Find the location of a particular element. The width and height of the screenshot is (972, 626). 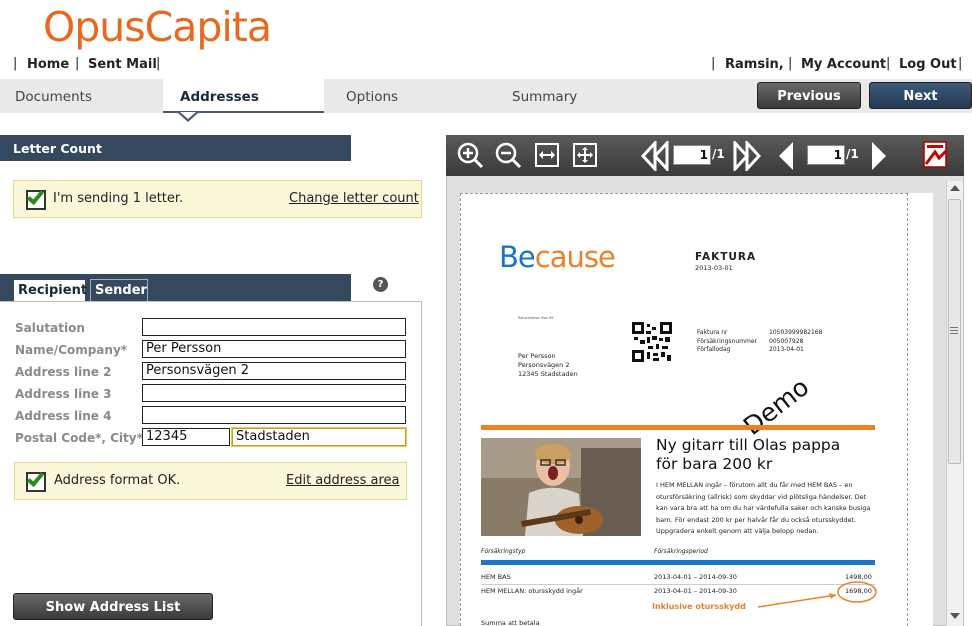

footer-partial: Summa att betala is located at coordinates (510, 622).